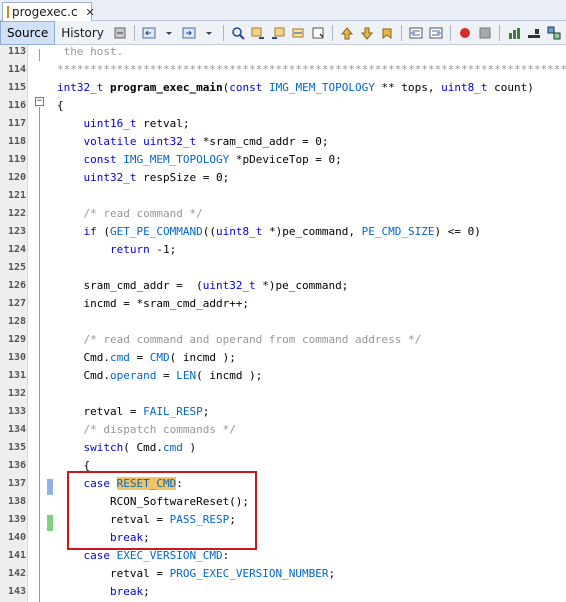 This screenshot has width=566, height=602. I want to click on code-line: 125, so click(283, 268).